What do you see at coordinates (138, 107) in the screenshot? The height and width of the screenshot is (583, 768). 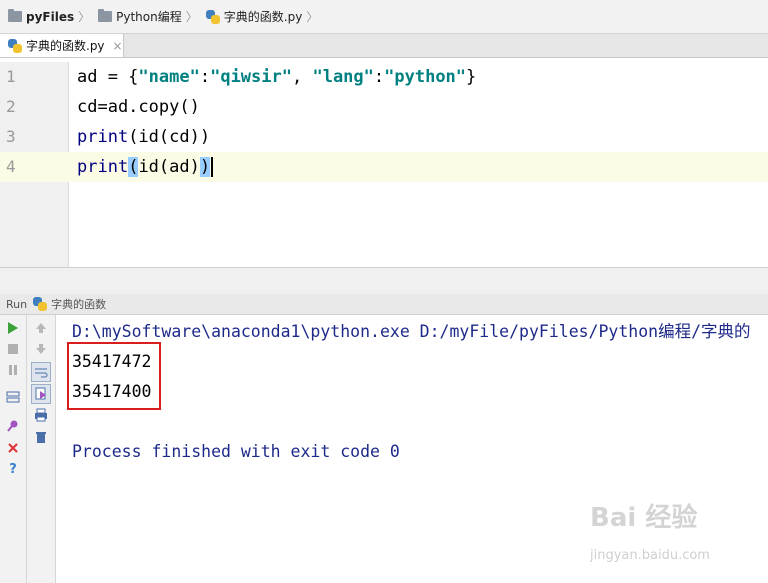 I see `code-text: cd=ad.copy()` at bounding box center [138, 107].